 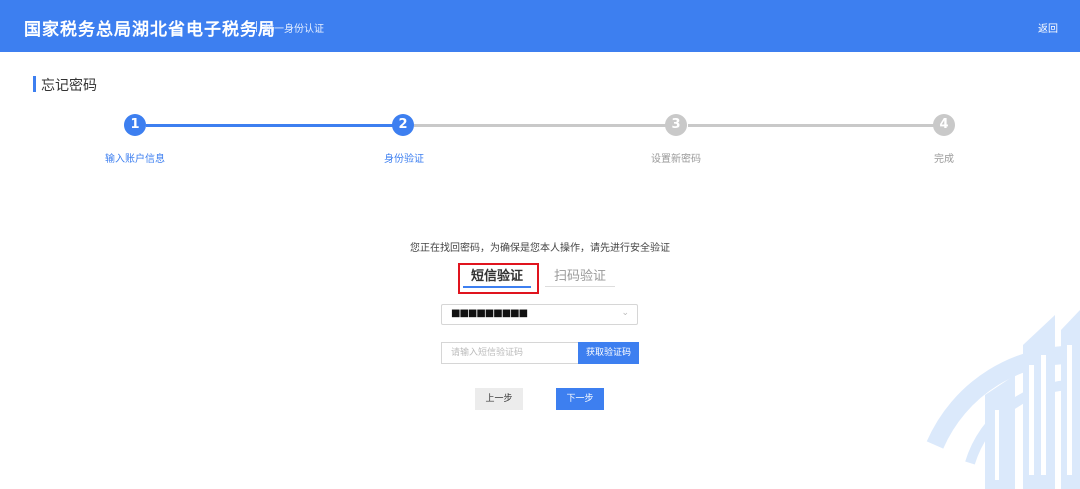 What do you see at coordinates (69, 86) in the screenshot?
I see `page-title: 忘记密码` at bounding box center [69, 86].